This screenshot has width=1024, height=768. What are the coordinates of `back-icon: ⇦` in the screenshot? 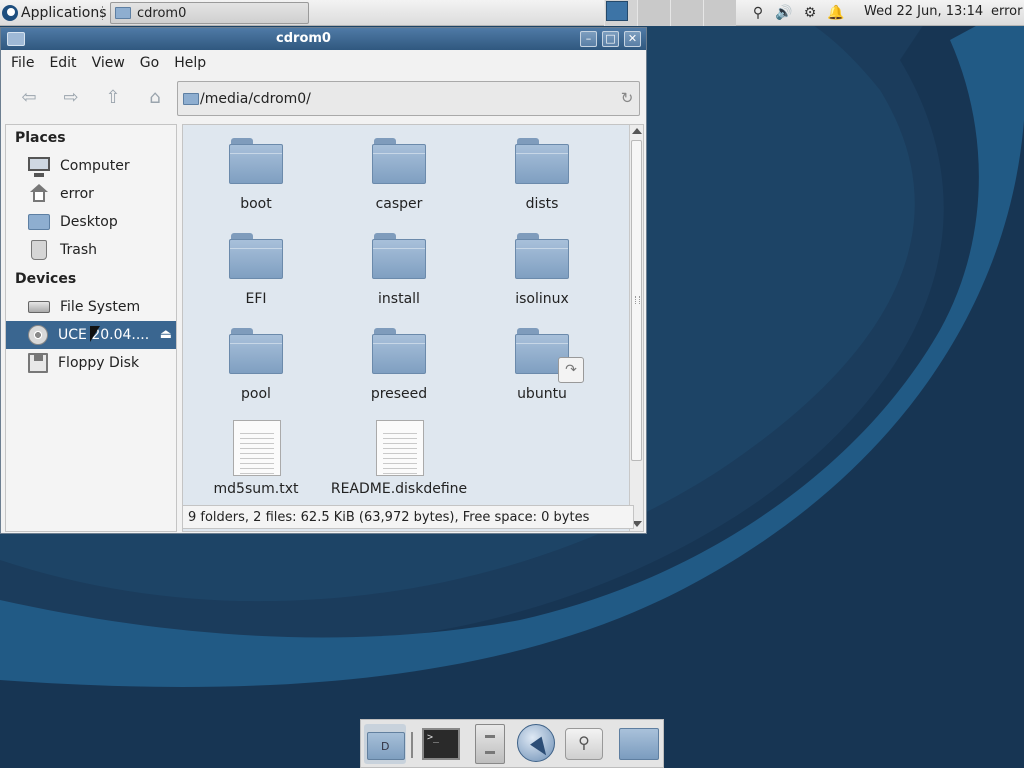 It's located at (29, 97).